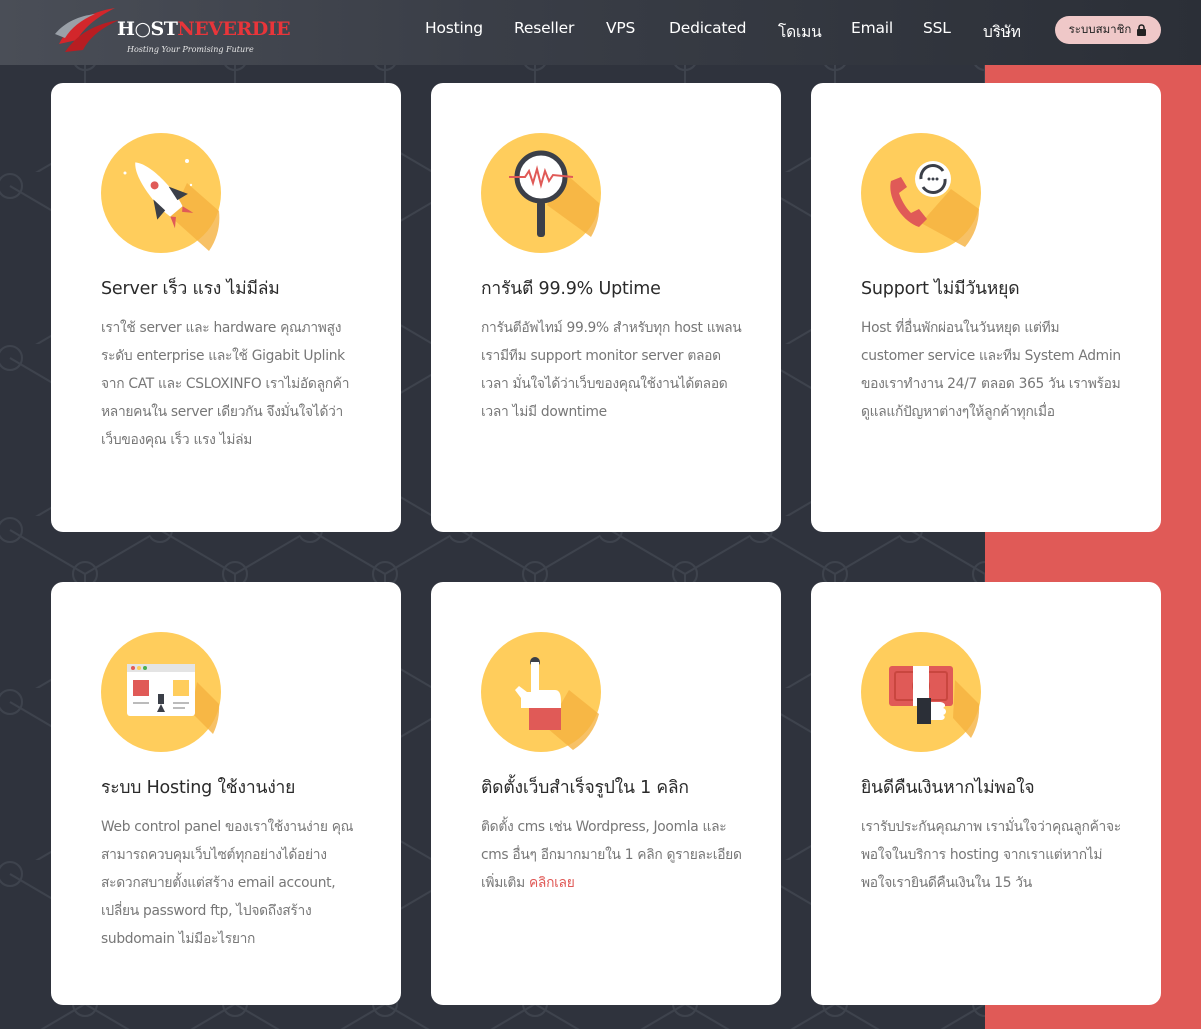 The width and height of the screenshot is (1201, 1029). Describe the element at coordinates (800, 31) in the screenshot. I see `nav-domain: โดเมน` at that location.